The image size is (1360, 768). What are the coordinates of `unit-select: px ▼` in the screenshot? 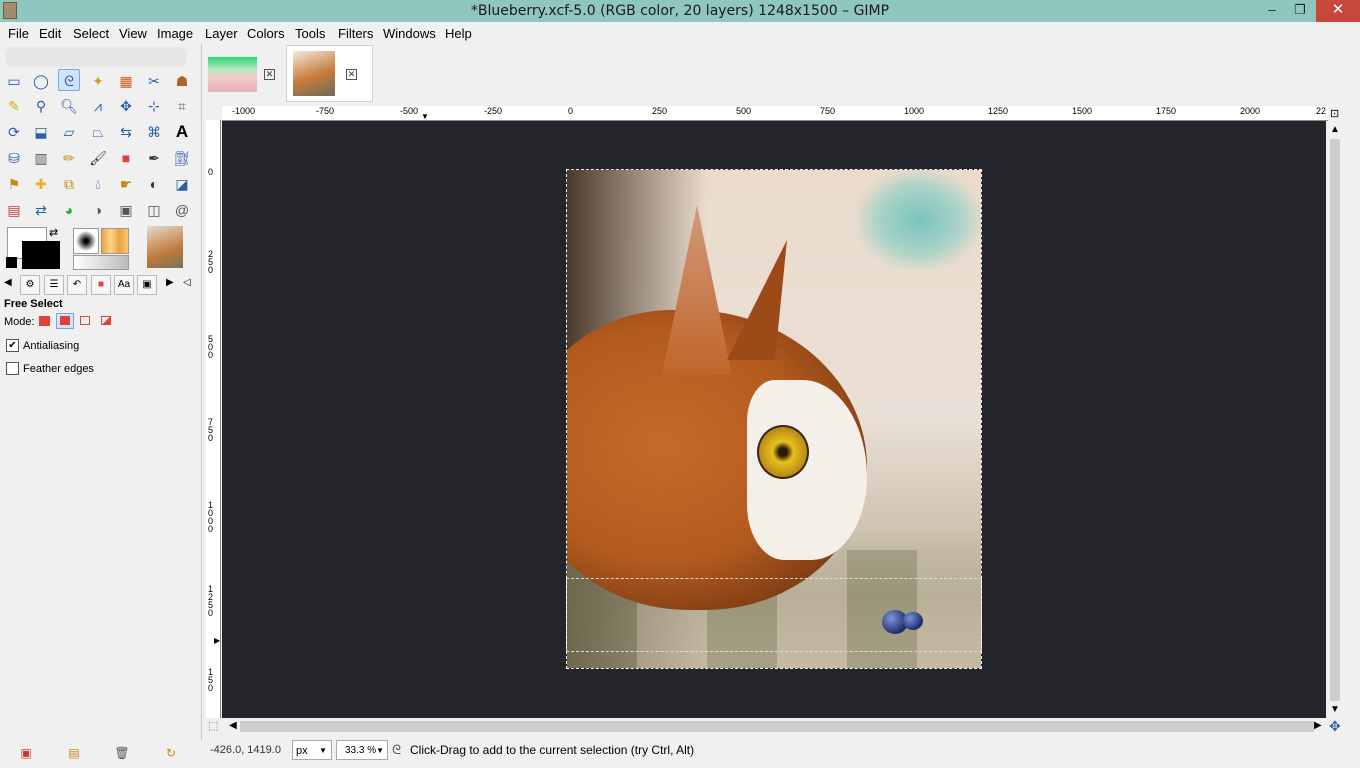 It's located at (312, 750).